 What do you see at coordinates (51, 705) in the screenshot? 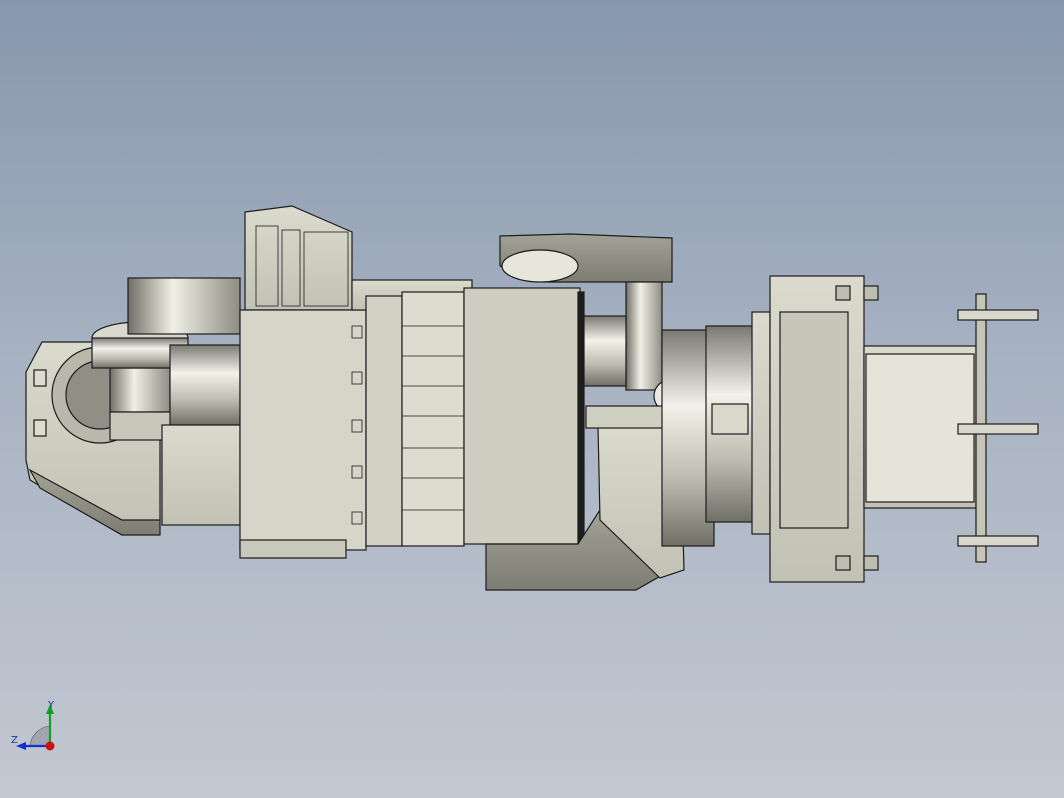
I see `triad-y-label: Y` at bounding box center [51, 705].